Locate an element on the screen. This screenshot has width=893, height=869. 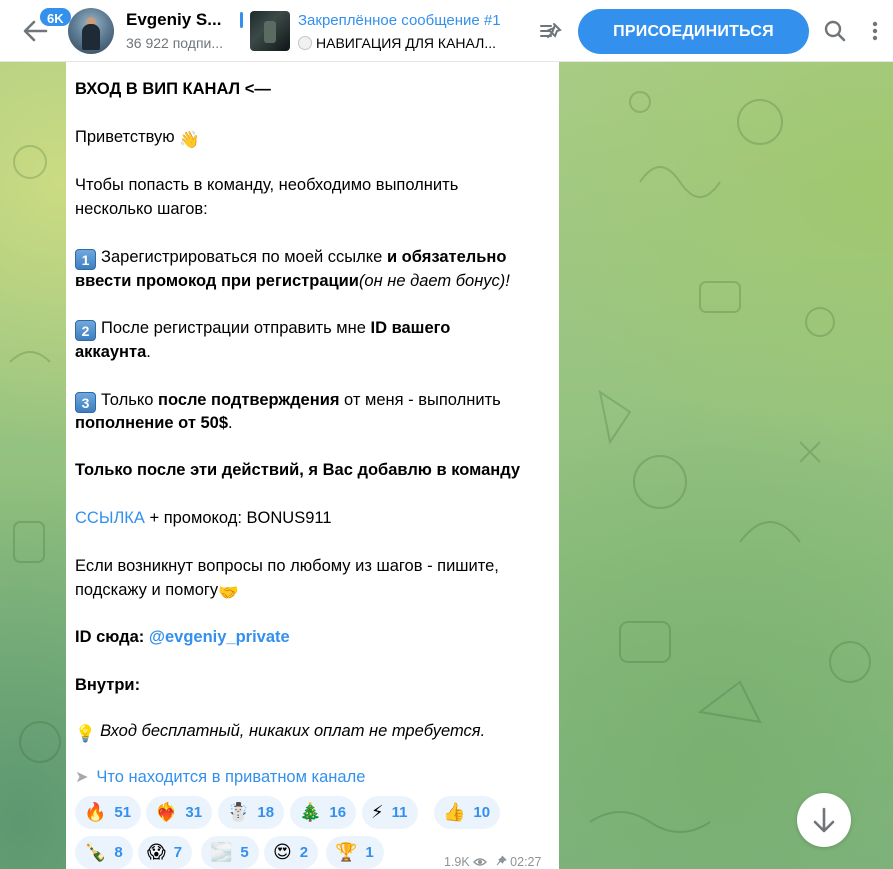
reaction-count: 16 is located at coordinates (338, 812).